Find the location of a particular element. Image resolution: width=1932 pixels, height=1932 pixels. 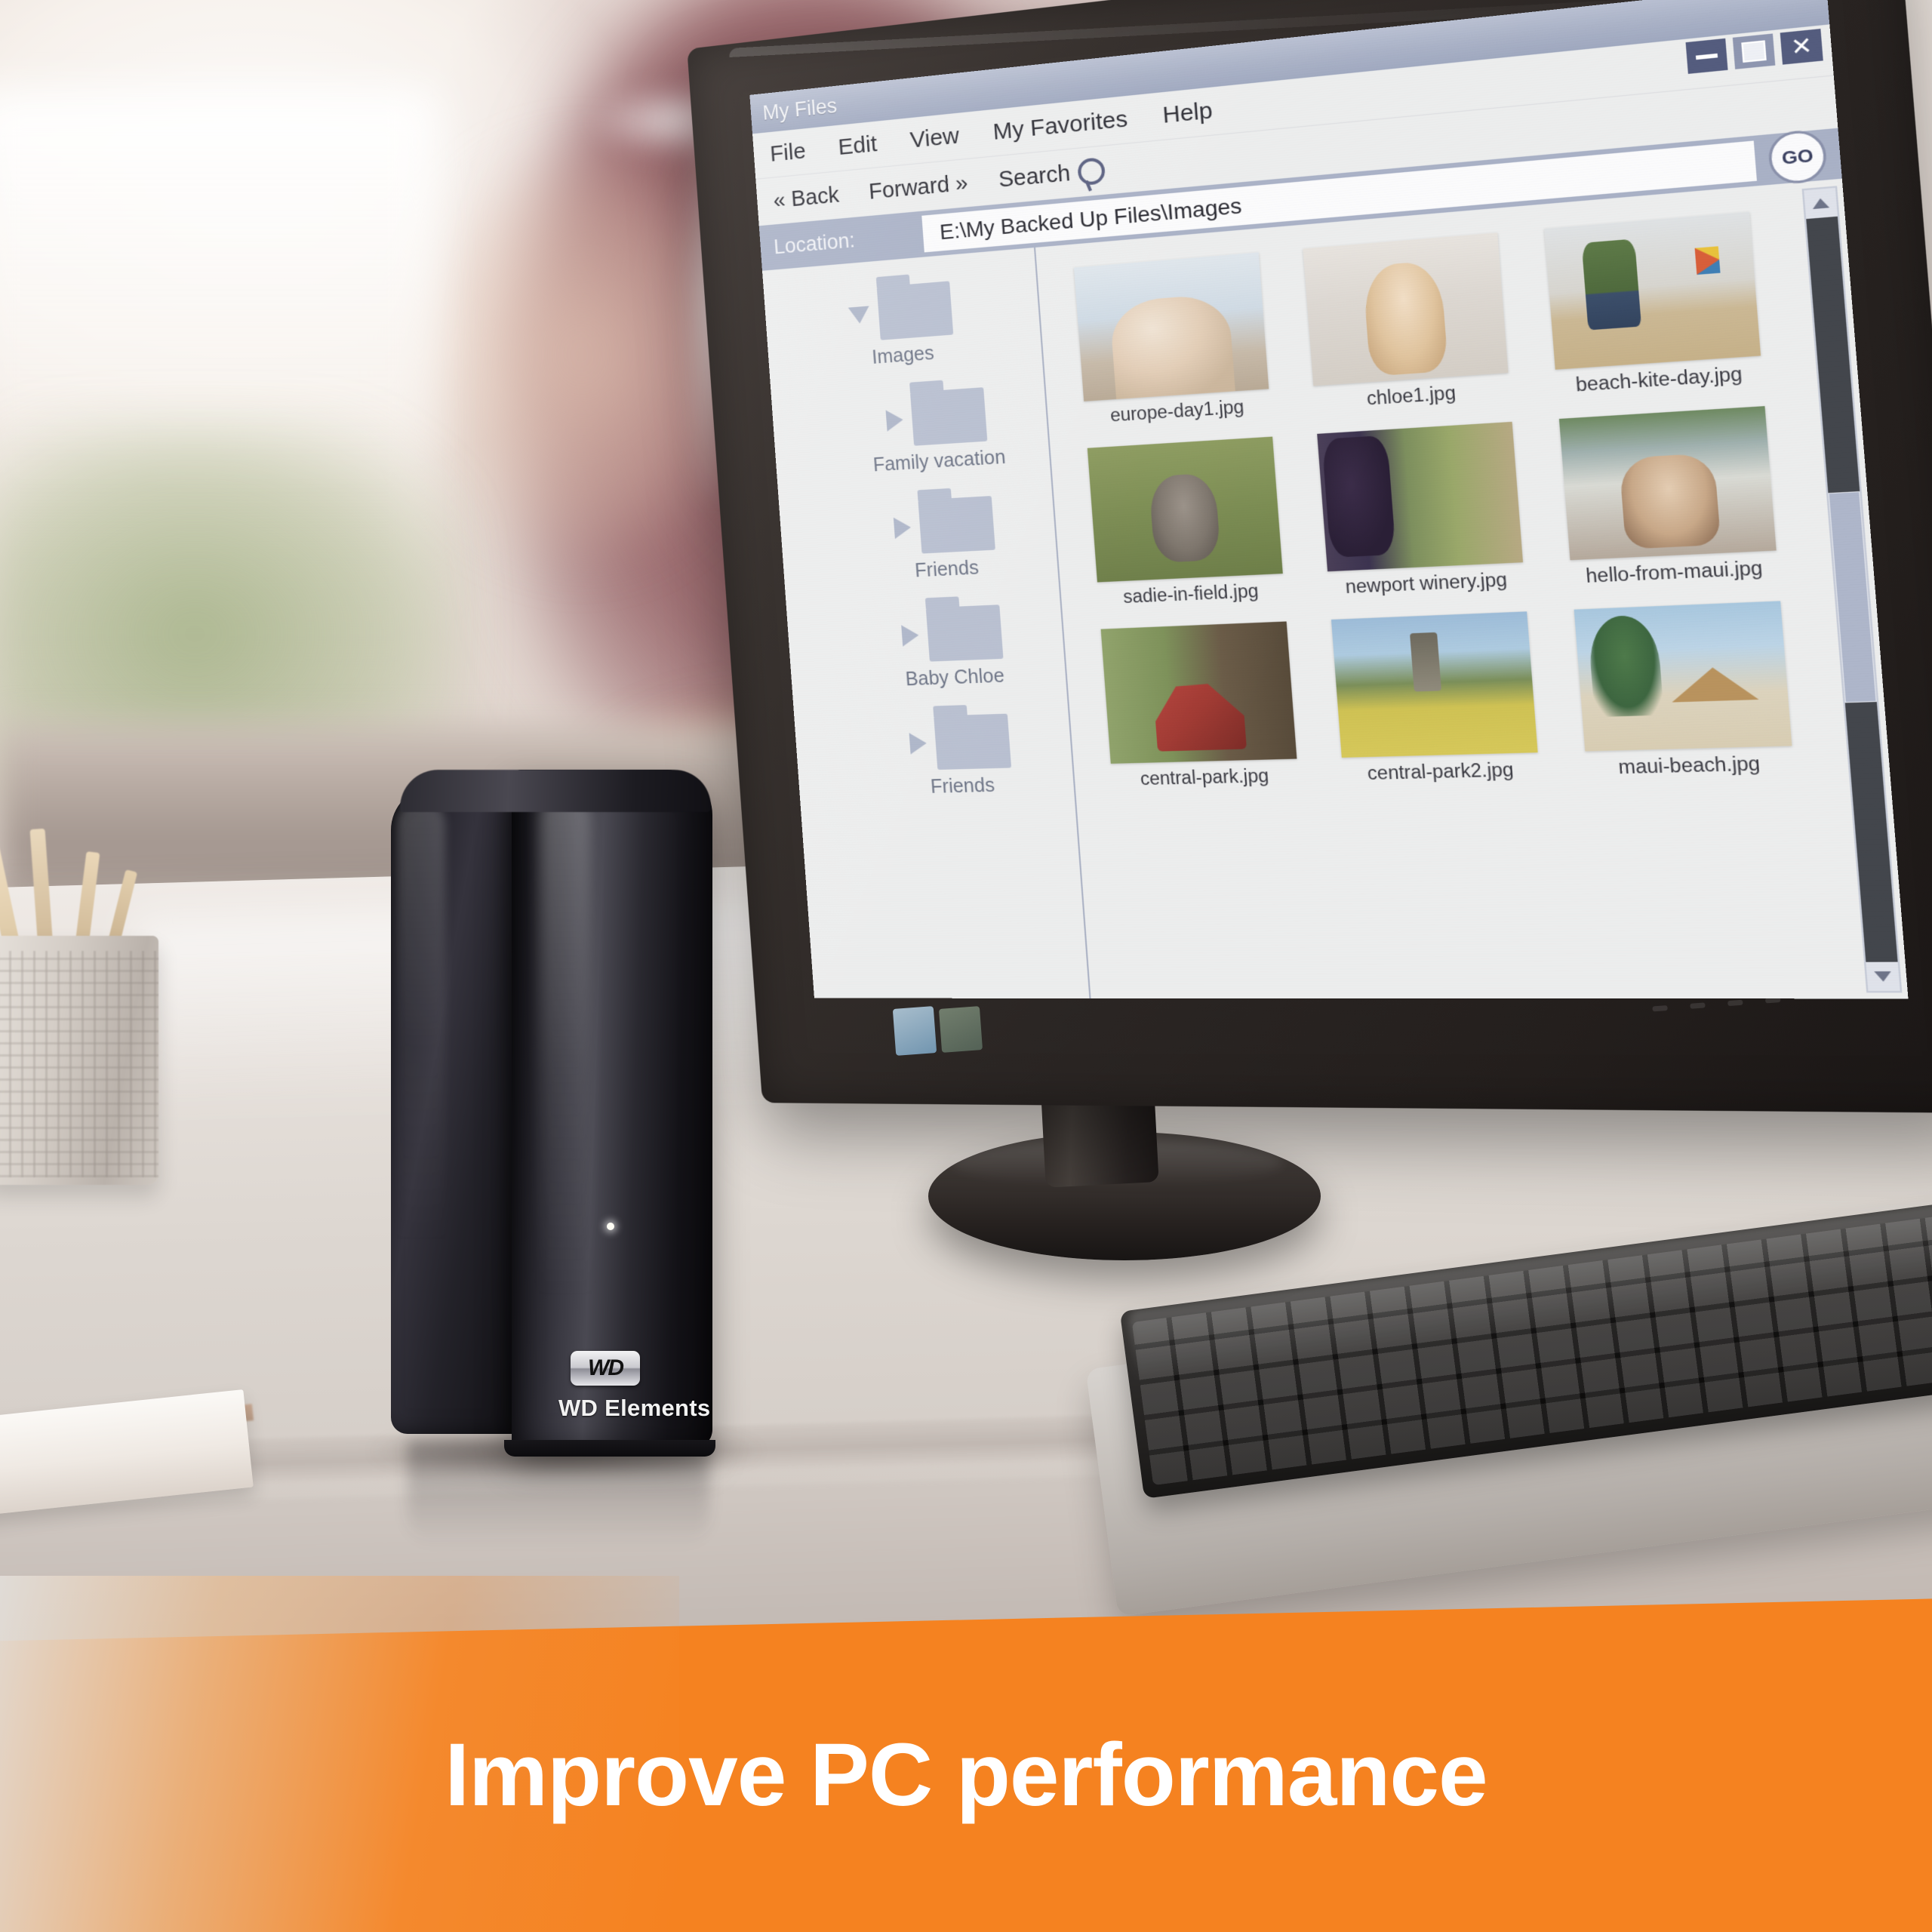

photo-hello-from-maui is located at coordinates (1667, 483).